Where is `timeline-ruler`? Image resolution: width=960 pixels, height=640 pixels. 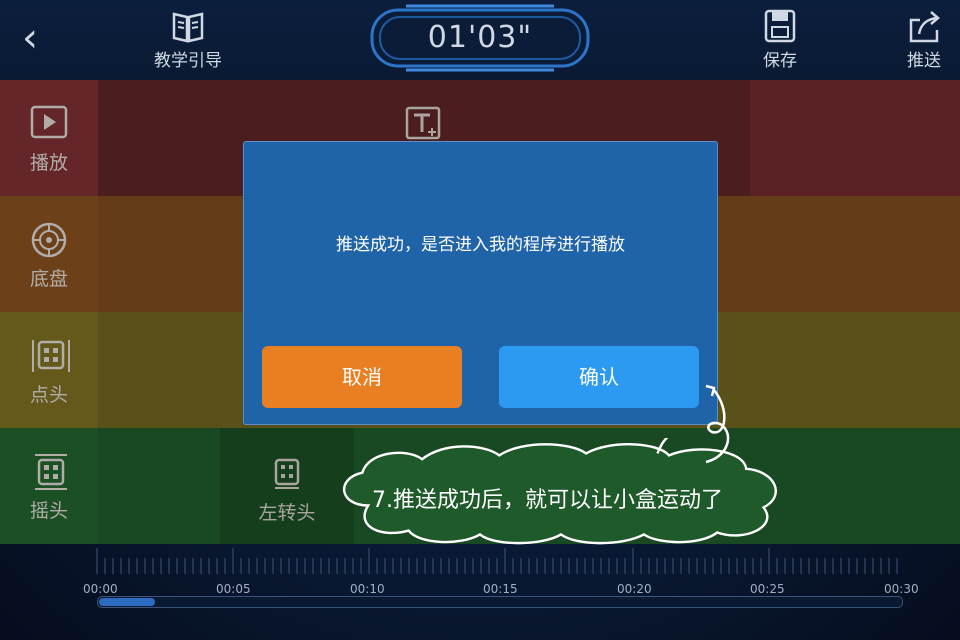 timeline-ruler is located at coordinates (497, 561).